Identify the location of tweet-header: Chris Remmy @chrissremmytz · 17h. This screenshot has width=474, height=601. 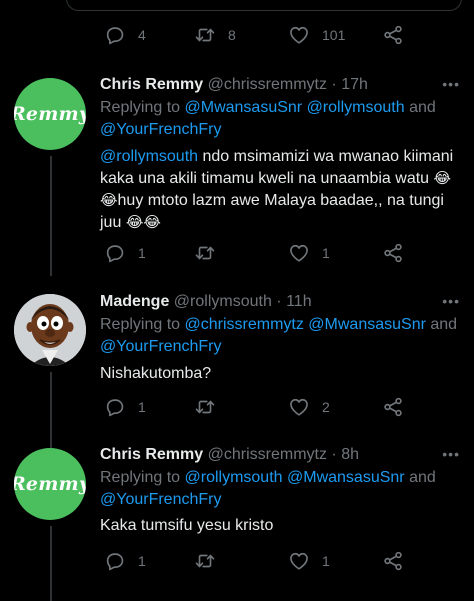
(234, 85).